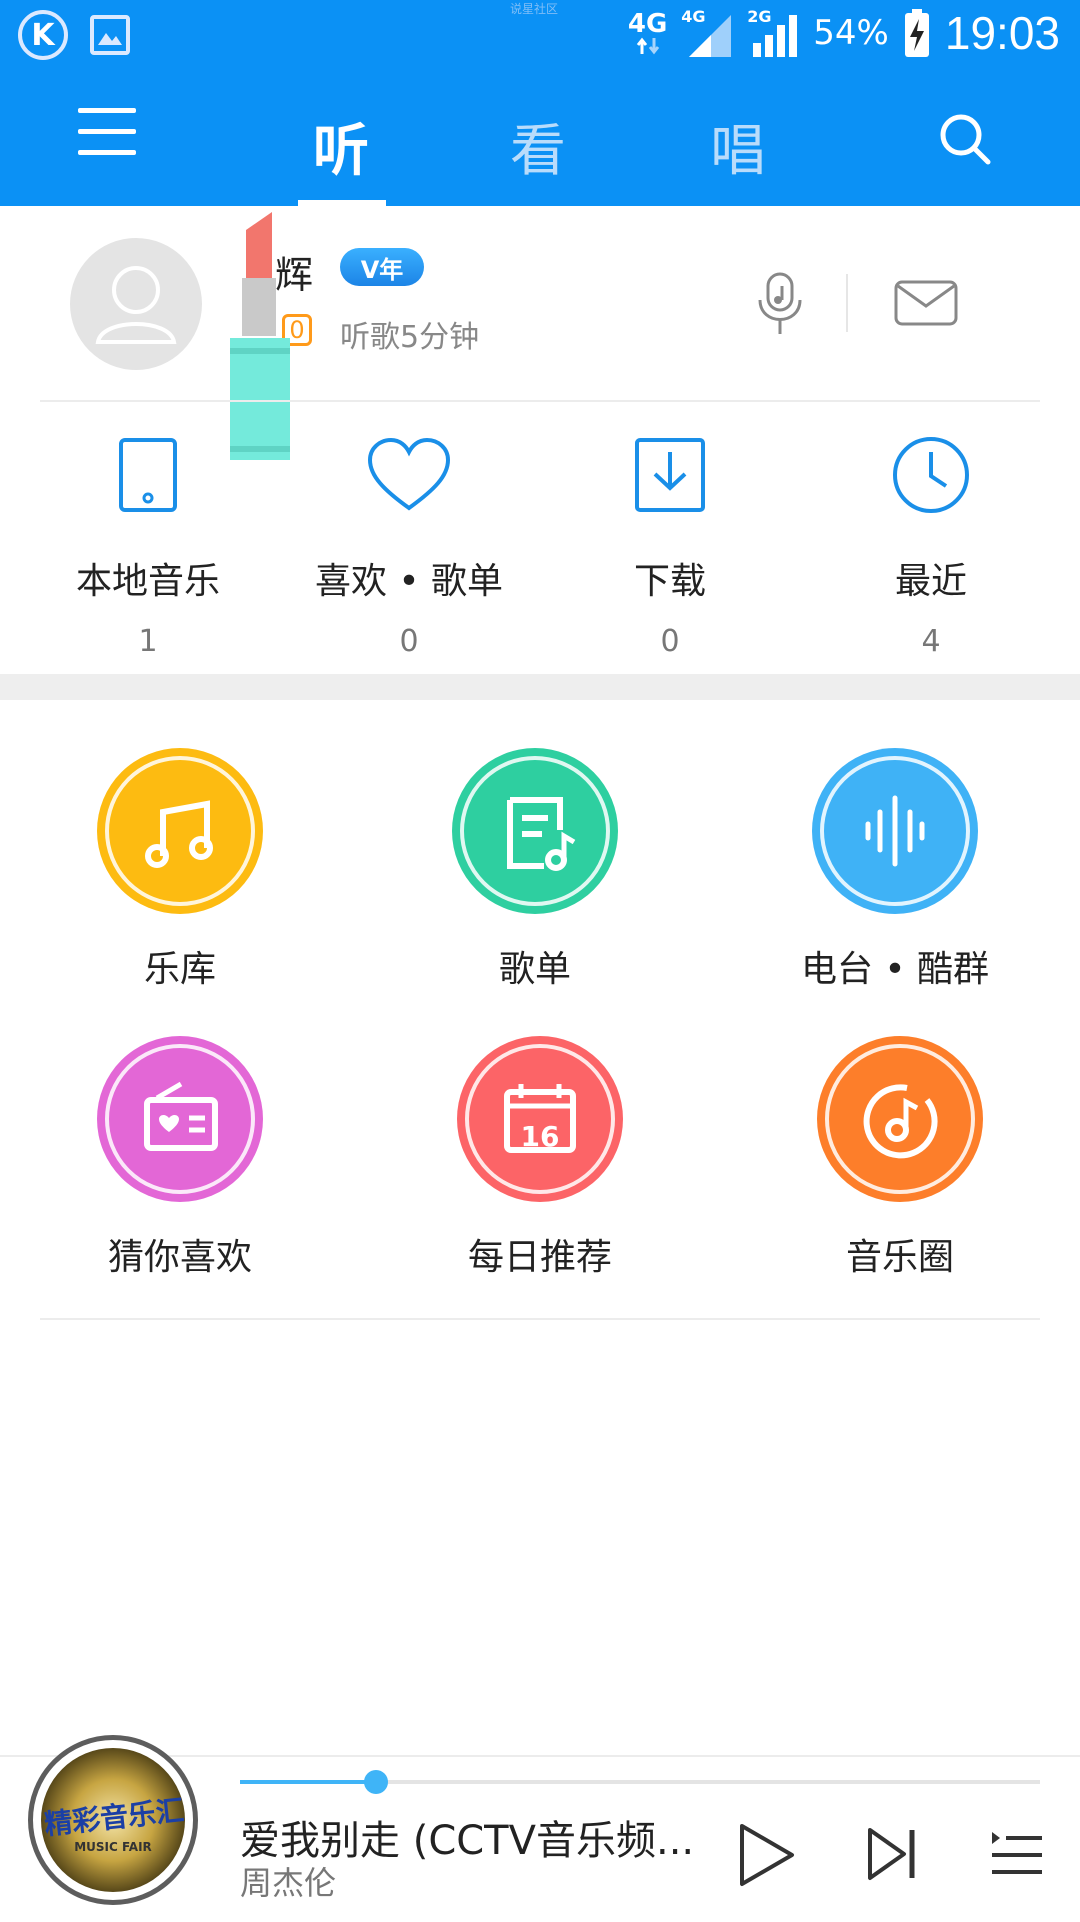 This screenshot has width=1080, height=1922. I want to click on calendar-icon, so click(540, 1118).